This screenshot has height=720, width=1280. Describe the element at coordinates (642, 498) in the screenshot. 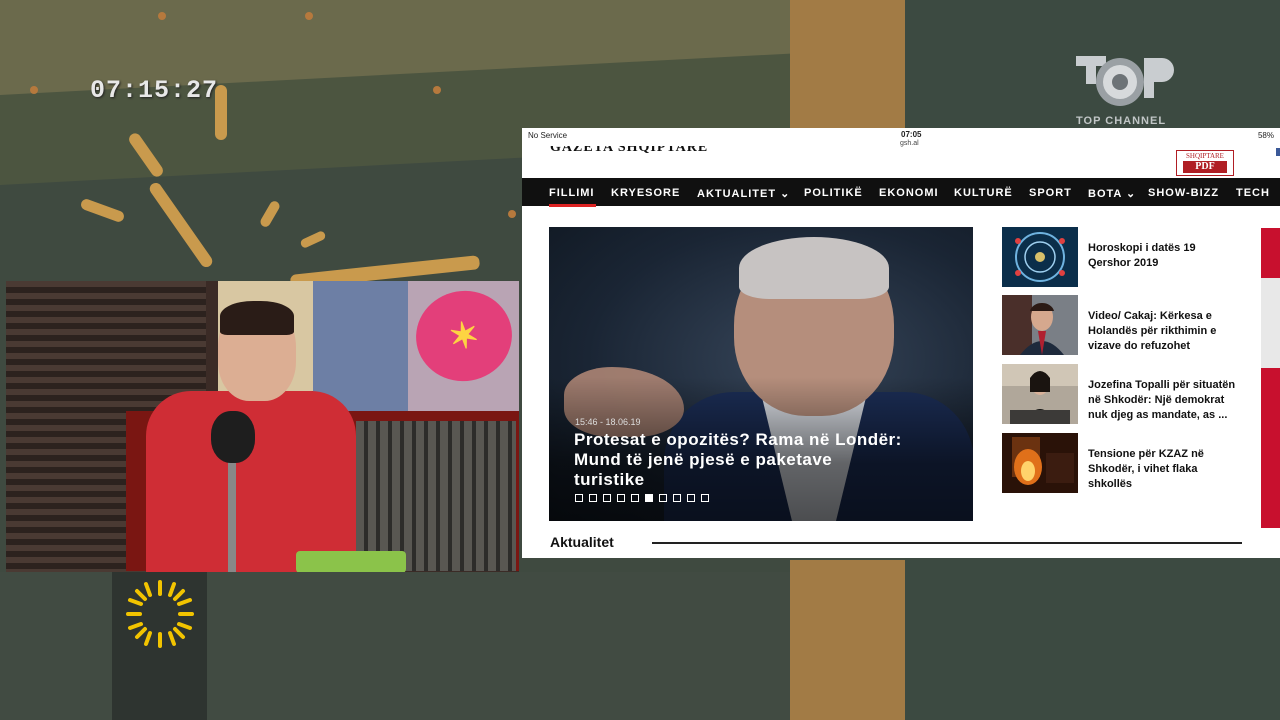

I see `slider-pagination` at that location.